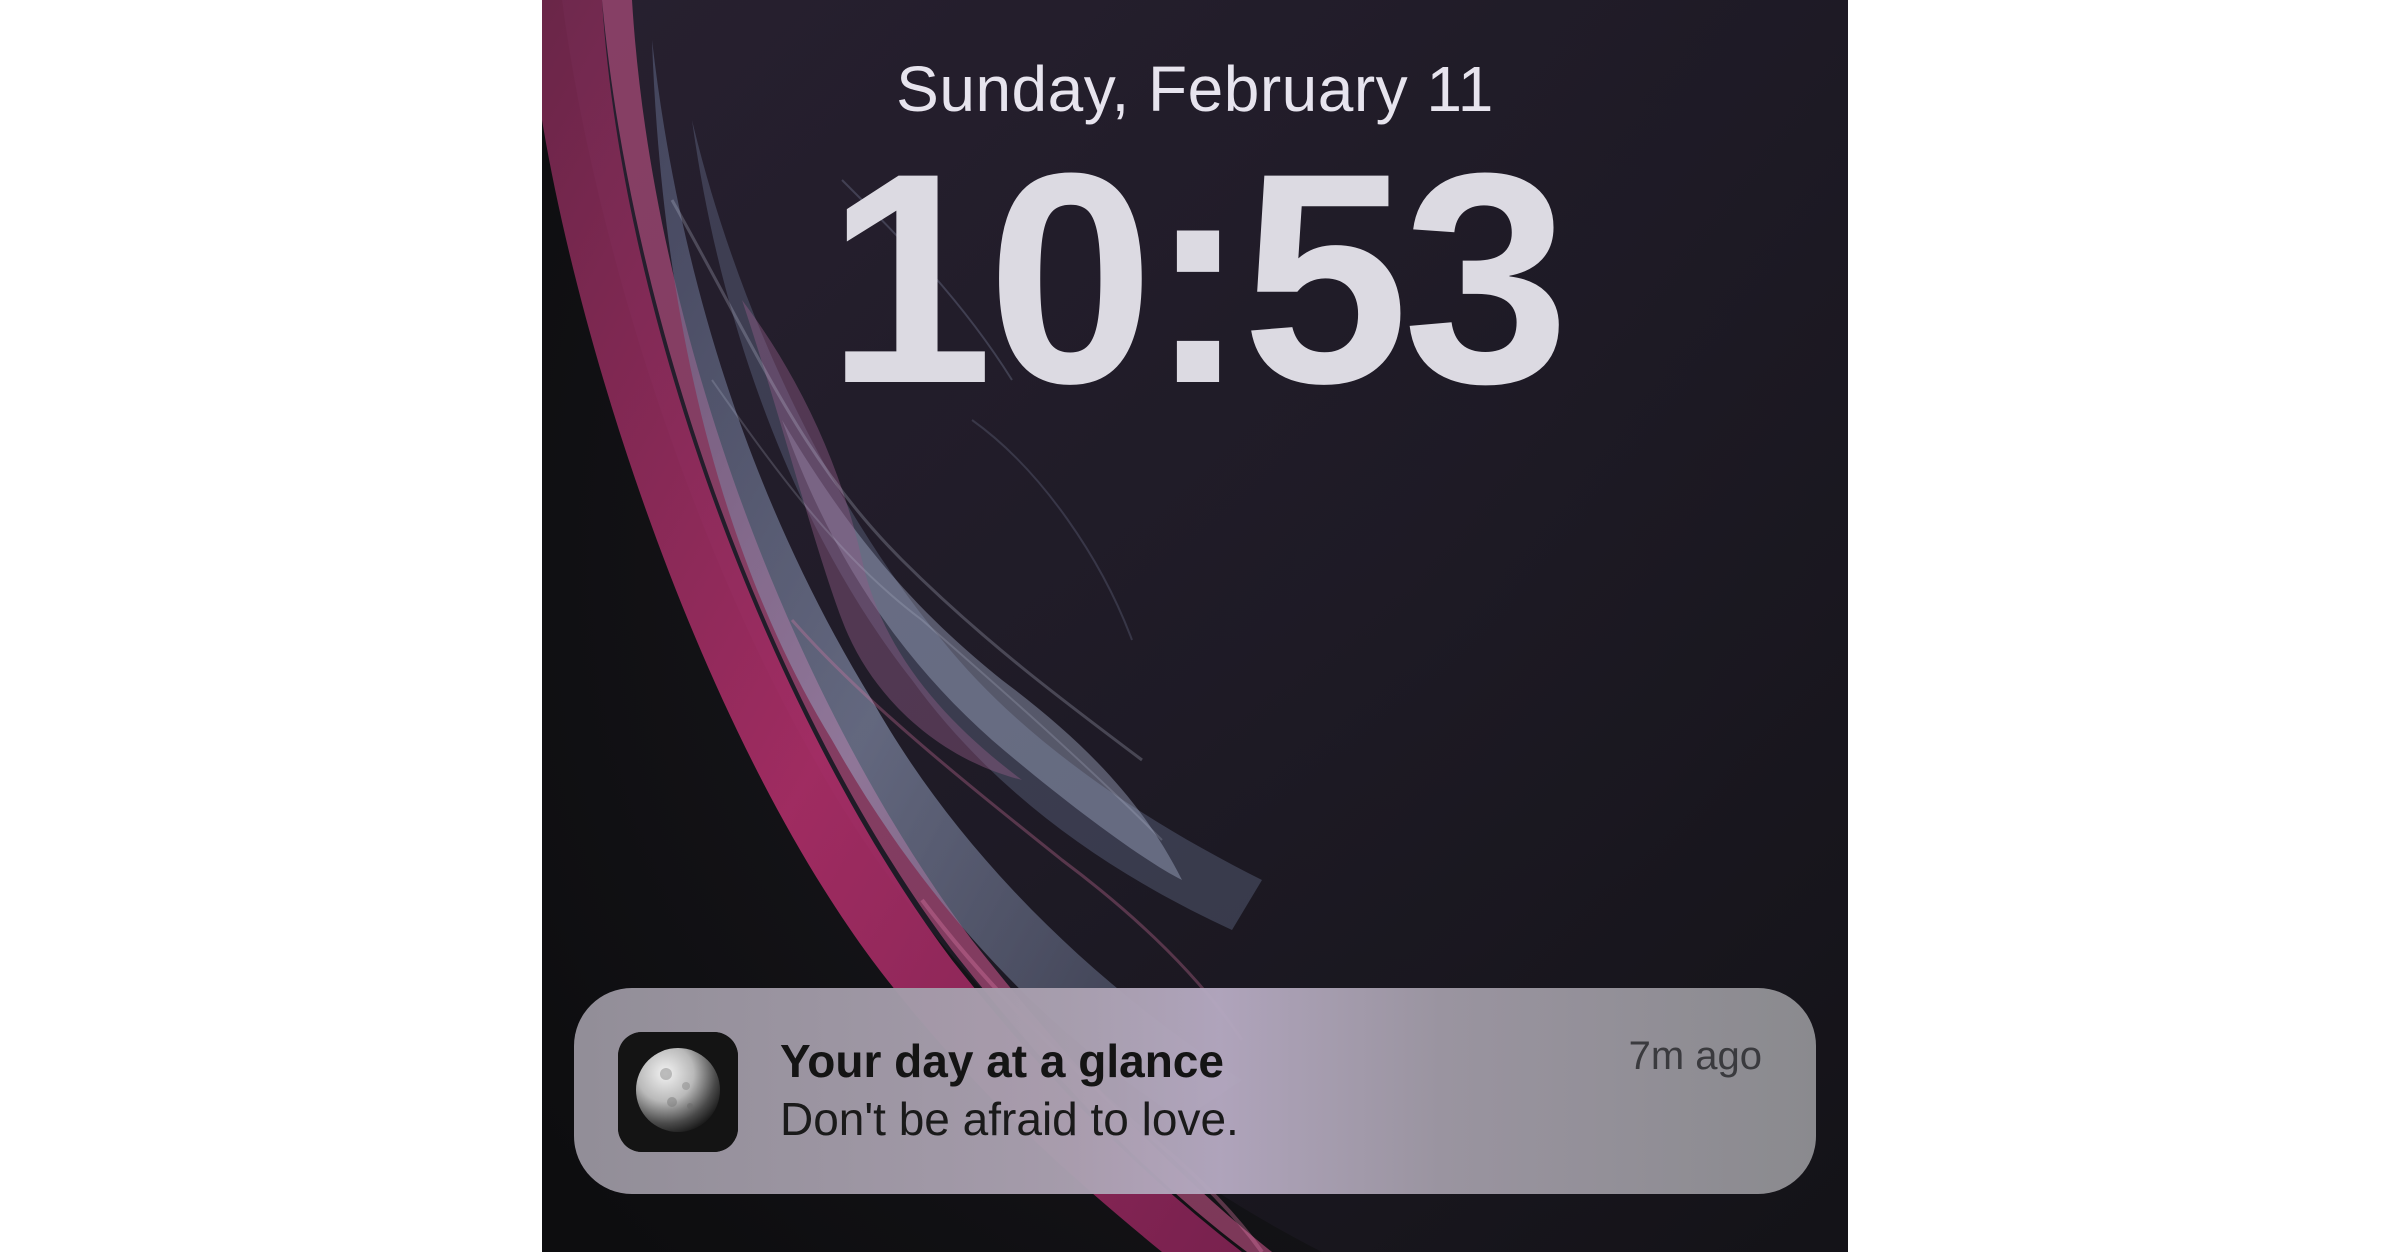  I want to click on notification-timestamp: 7m ago, so click(1695, 1056).